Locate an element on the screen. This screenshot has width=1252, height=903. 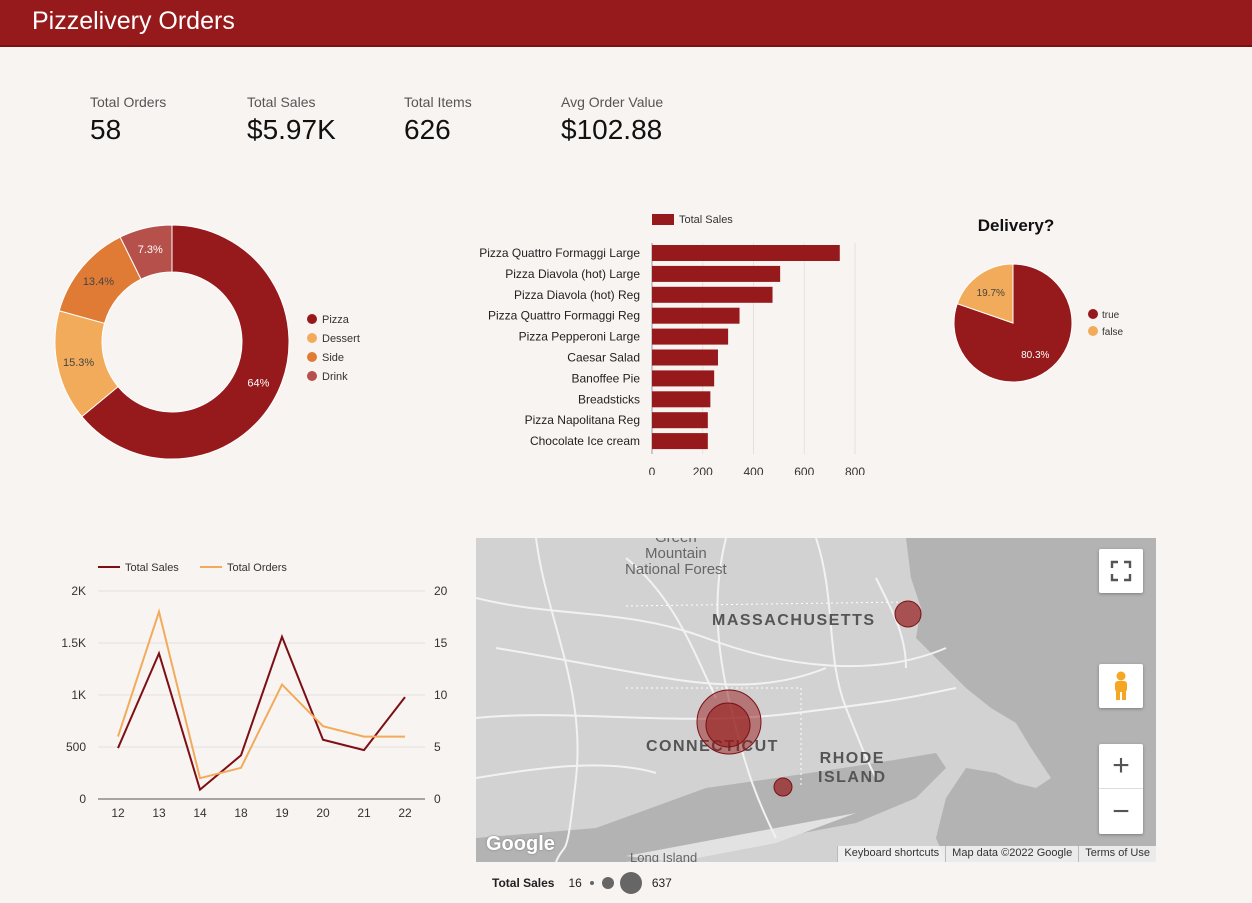
x-tick-label: 13 is located at coordinates (159, 813).